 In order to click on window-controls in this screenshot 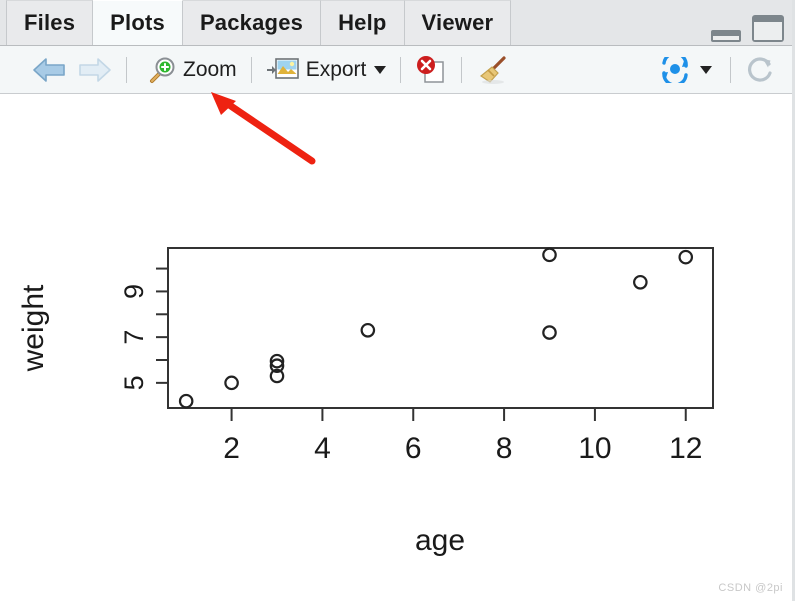, I will do `click(747, 28)`.